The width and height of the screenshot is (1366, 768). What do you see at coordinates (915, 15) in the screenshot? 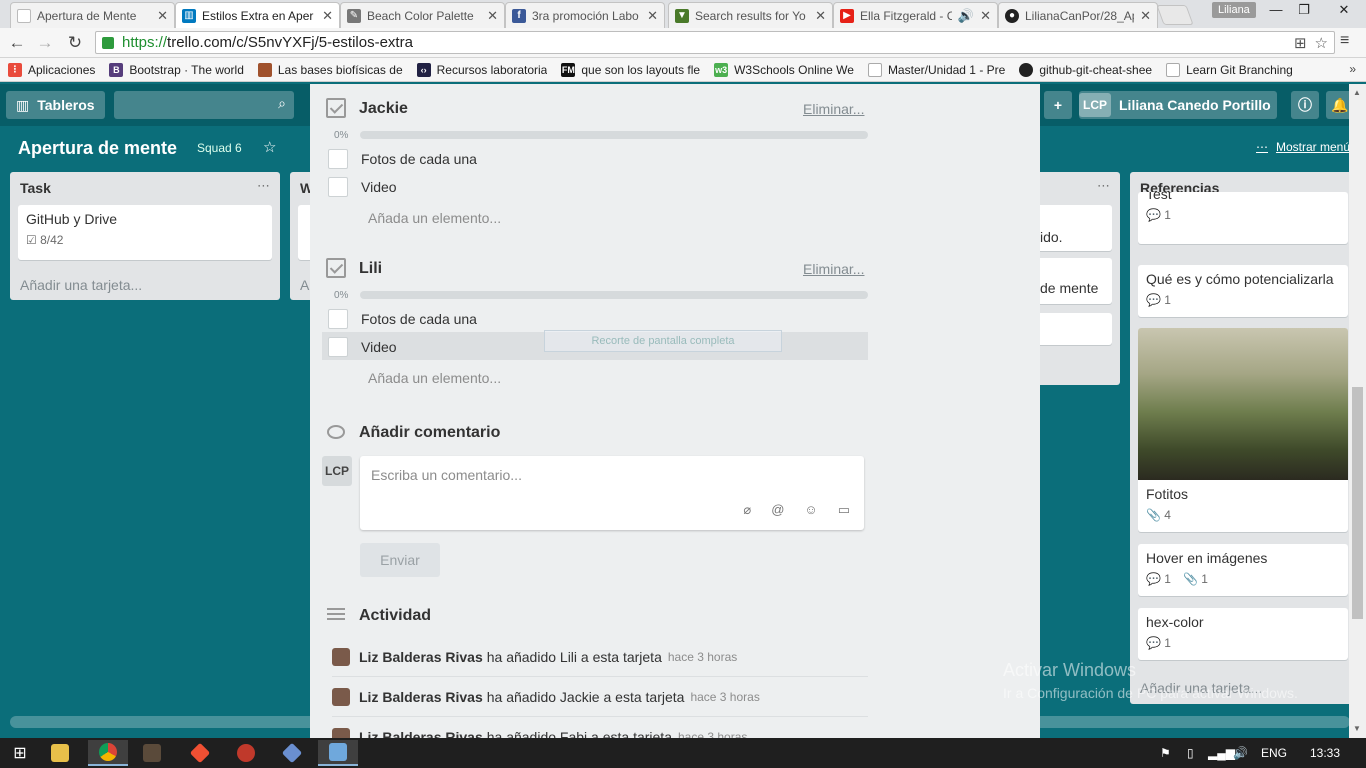
I see `tab-ella-fitzgerald: ▶ Ella Fitzgerald - C 🔊 ✕` at bounding box center [915, 15].